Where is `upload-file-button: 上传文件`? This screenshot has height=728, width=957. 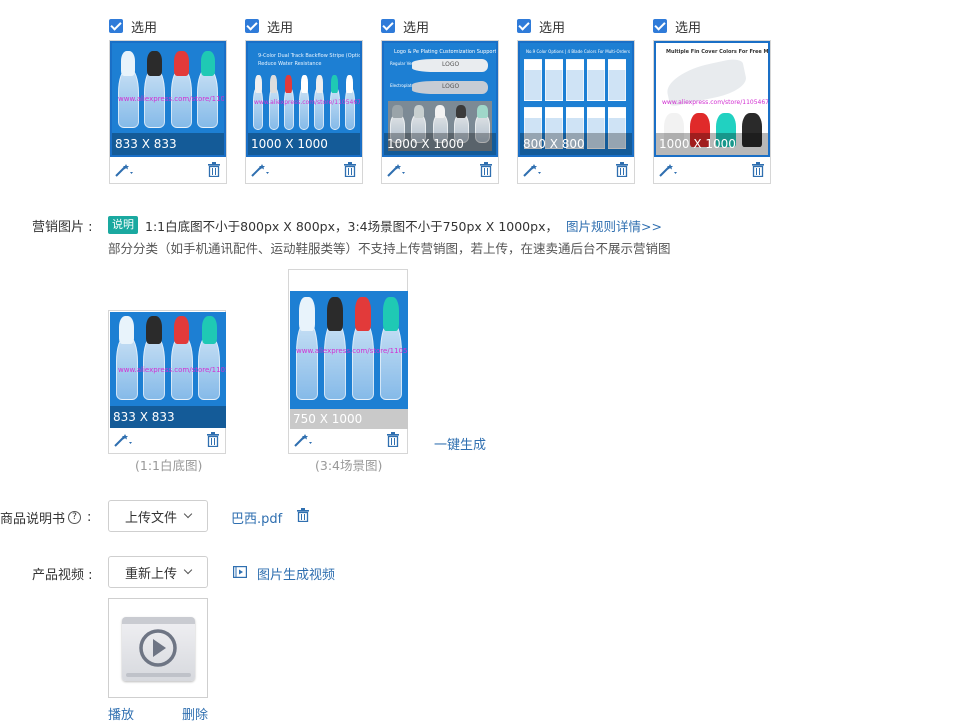
upload-file-button: 上传文件 is located at coordinates (158, 516).